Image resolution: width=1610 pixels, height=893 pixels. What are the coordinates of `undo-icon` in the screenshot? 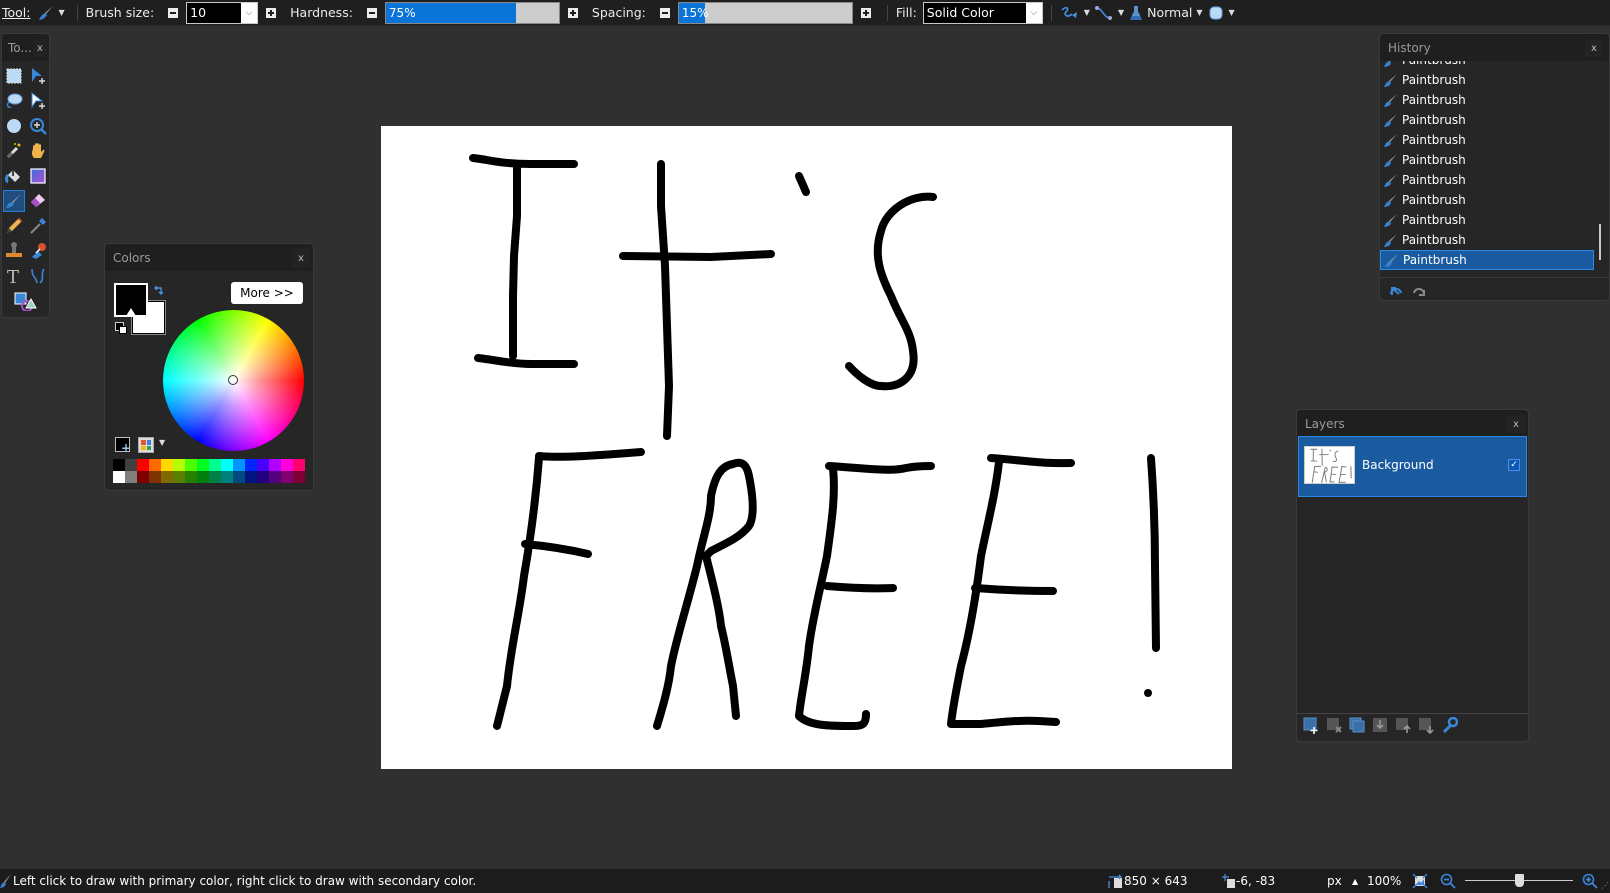 It's located at (1396, 291).